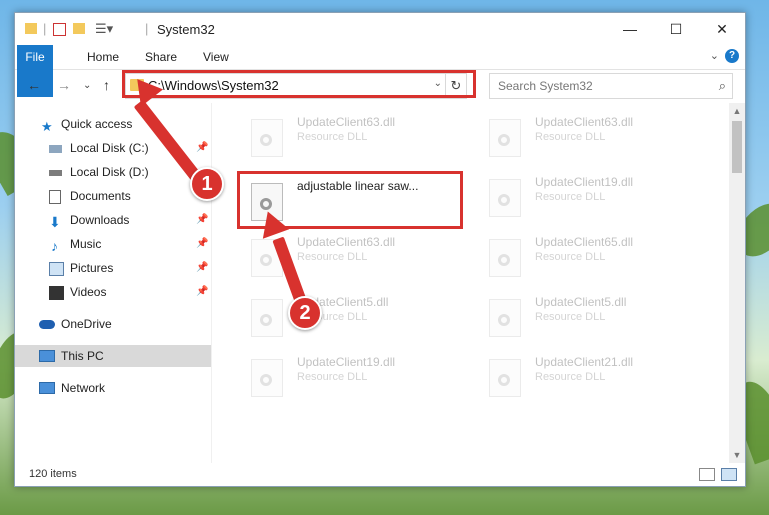  What do you see at coordinates (109, 172) in the screenshot?
I see `sidebar-item-label: Local Disk (D:)` at bounding box center [109, 172].